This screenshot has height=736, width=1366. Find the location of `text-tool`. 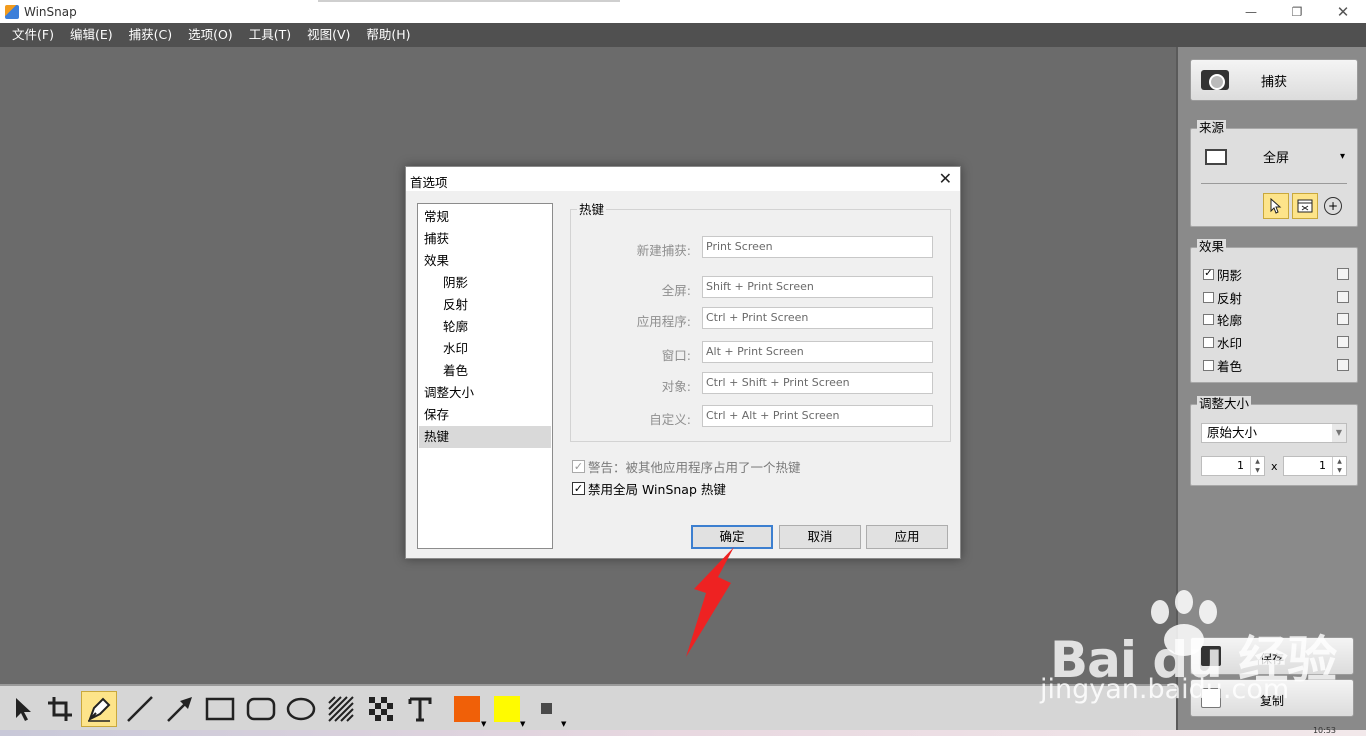

text-tool is located at coordinates (420, 709).